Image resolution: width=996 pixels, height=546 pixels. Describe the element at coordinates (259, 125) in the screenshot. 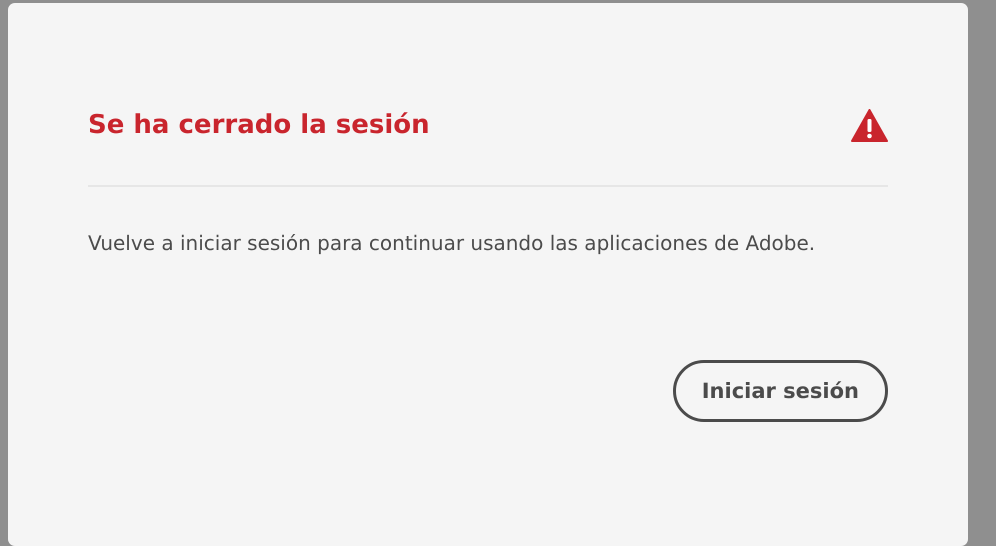

I see `dialog-title: Se ha cerrado la sesión` at that location.